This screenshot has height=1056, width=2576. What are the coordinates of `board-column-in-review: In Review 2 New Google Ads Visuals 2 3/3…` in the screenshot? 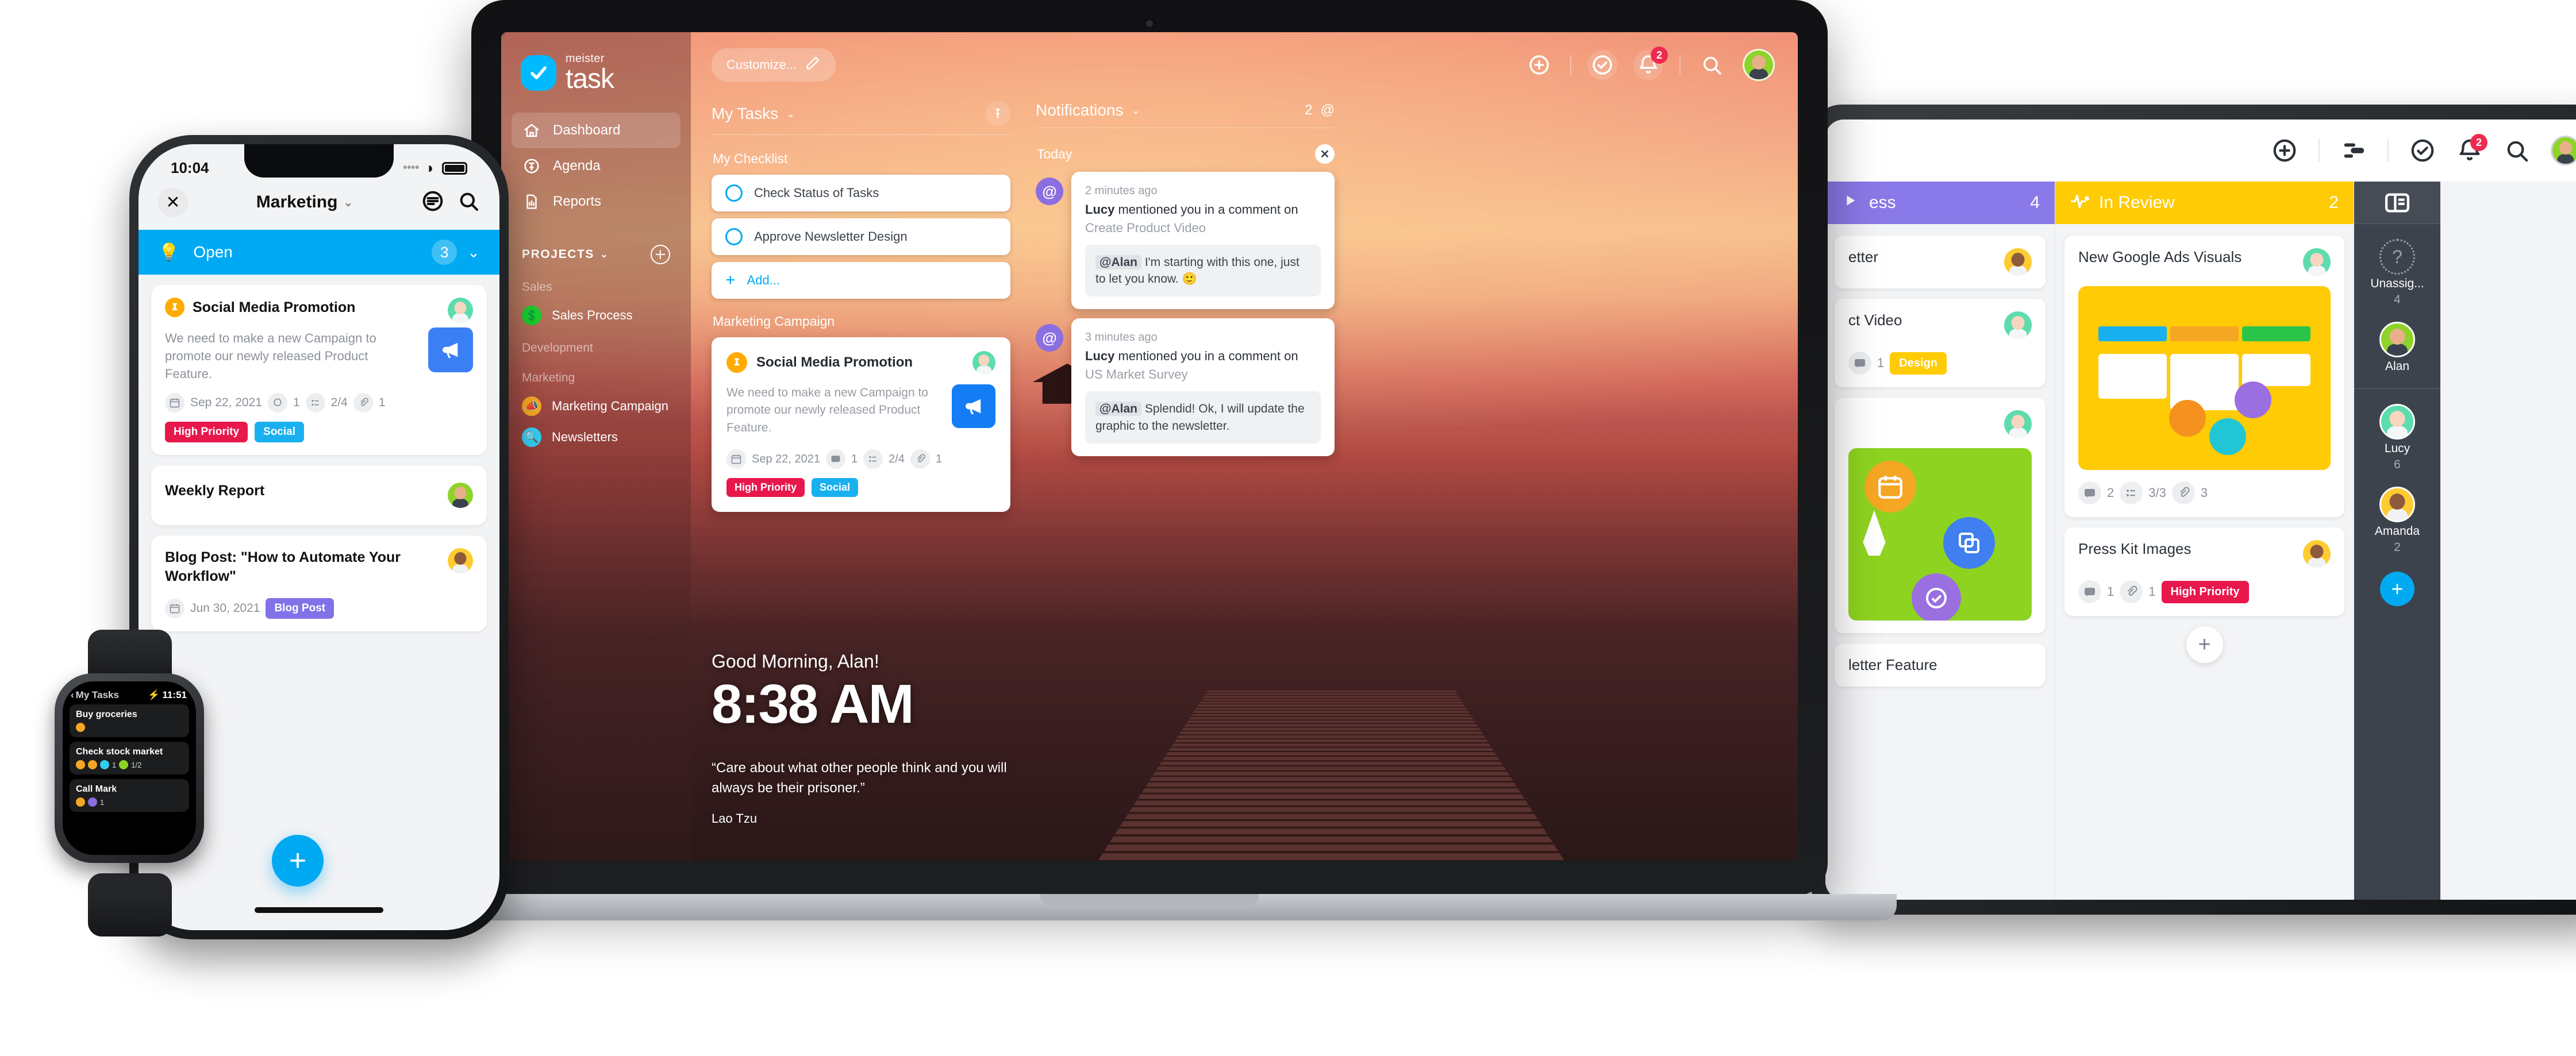 It's located at (2204, 541).